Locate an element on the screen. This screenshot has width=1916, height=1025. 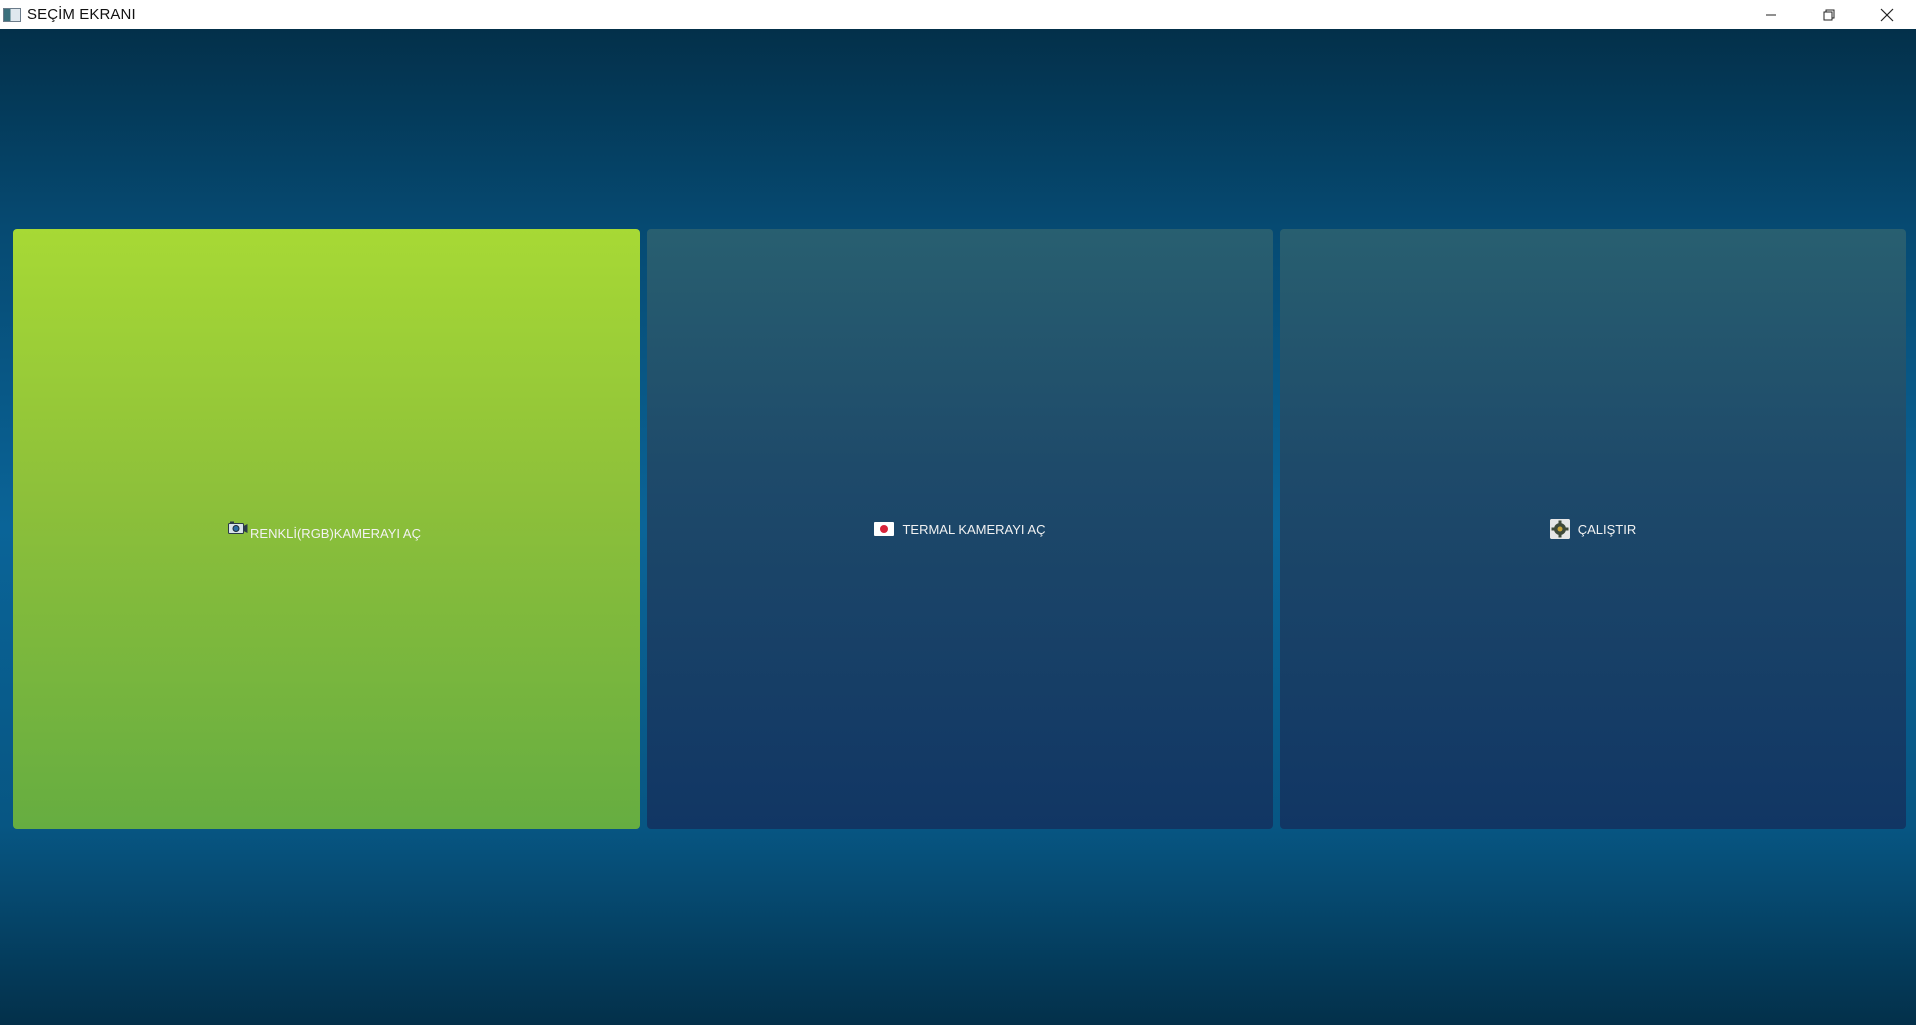
restore-icon is located at coordinates (1829, 14).